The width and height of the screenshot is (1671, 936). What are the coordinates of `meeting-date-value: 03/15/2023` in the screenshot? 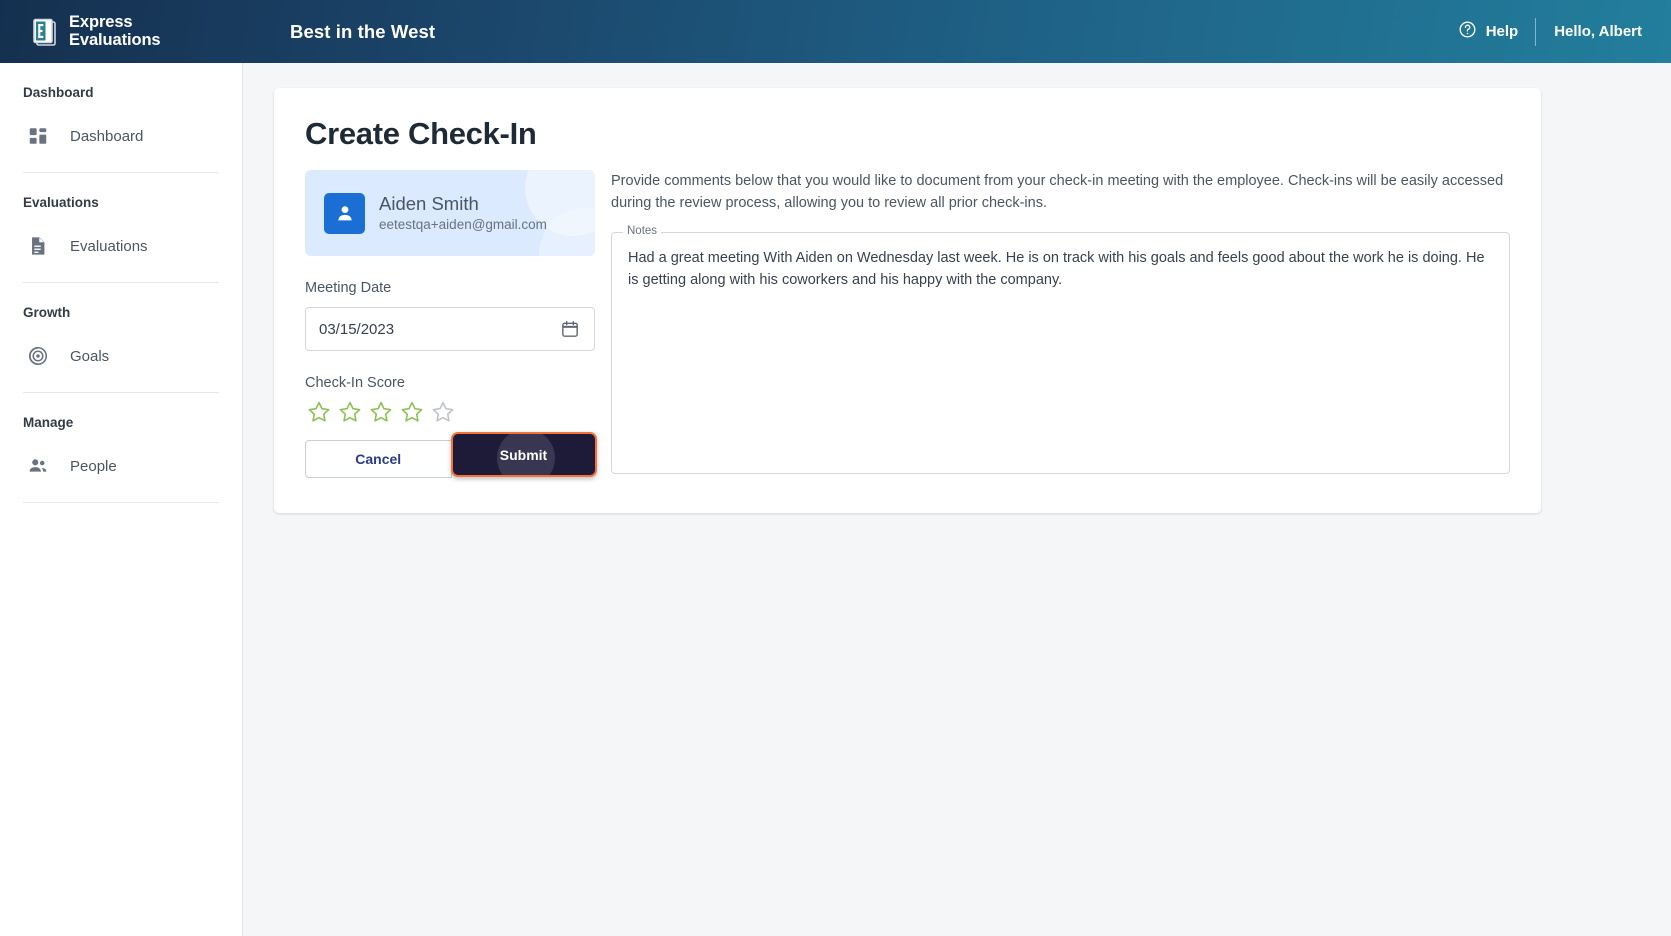 It's located at (356, 329).